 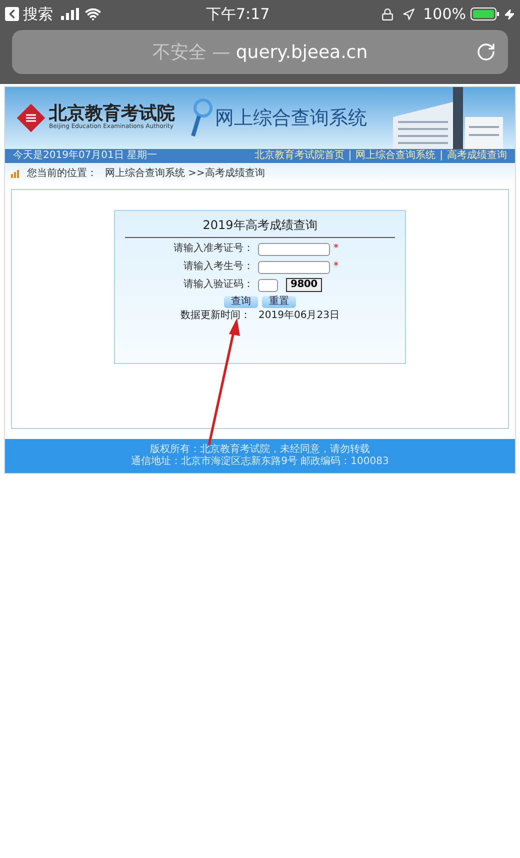 What do you see at coordinates (93, 14) in the screenshot?
I see `wifi-icon` at bounding box center [93, 14].